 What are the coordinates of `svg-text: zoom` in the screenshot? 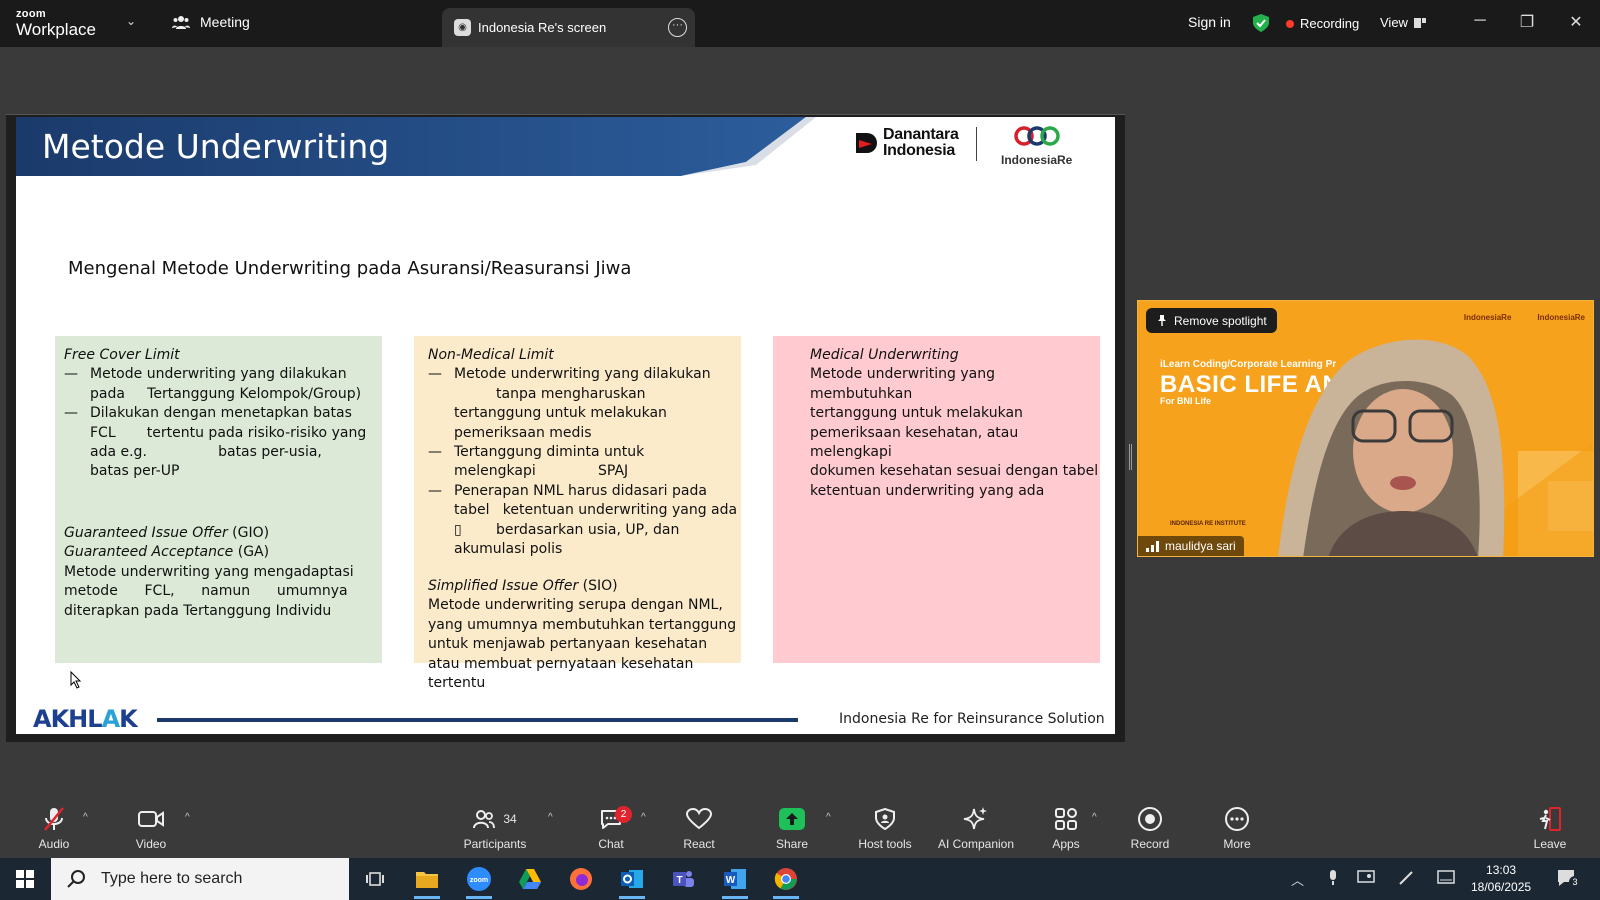 It's located at (479, 880).